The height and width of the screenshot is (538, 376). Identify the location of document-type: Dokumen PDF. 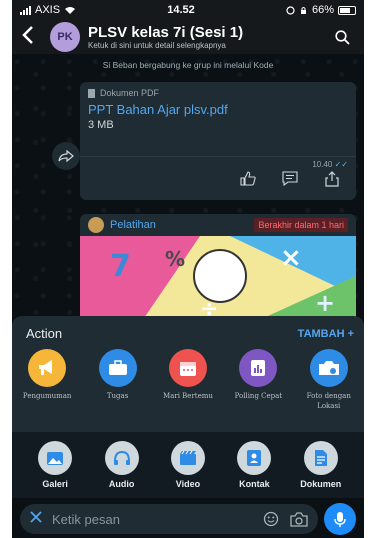
(218, 90).